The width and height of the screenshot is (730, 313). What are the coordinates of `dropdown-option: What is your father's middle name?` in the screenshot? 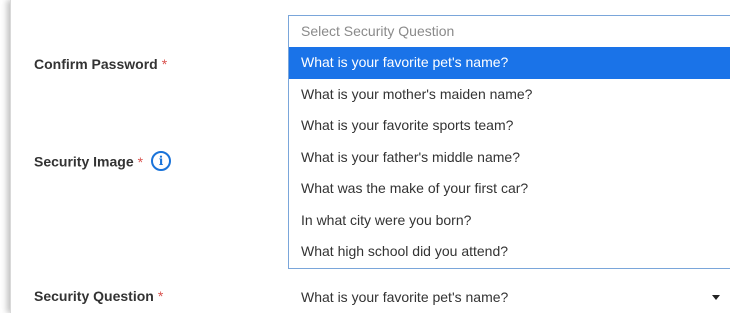 It's located at (509, 158).